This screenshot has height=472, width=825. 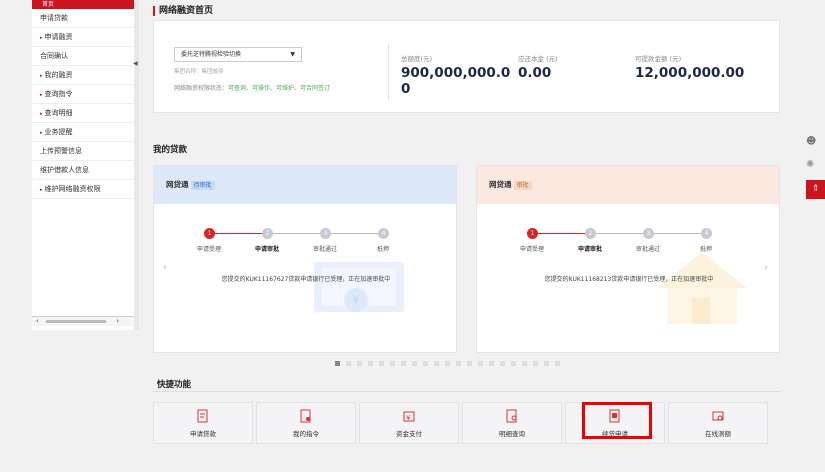 I want to click on group-name-text: 集团名称：集团融资, so click(x=199, y=72).